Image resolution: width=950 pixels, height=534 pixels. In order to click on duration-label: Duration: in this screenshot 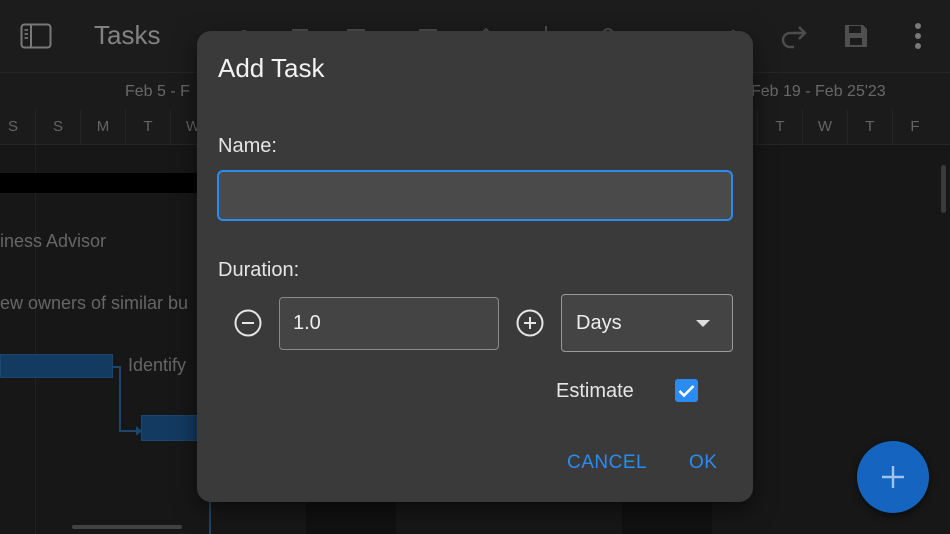, I will do `click(259, 270)`.